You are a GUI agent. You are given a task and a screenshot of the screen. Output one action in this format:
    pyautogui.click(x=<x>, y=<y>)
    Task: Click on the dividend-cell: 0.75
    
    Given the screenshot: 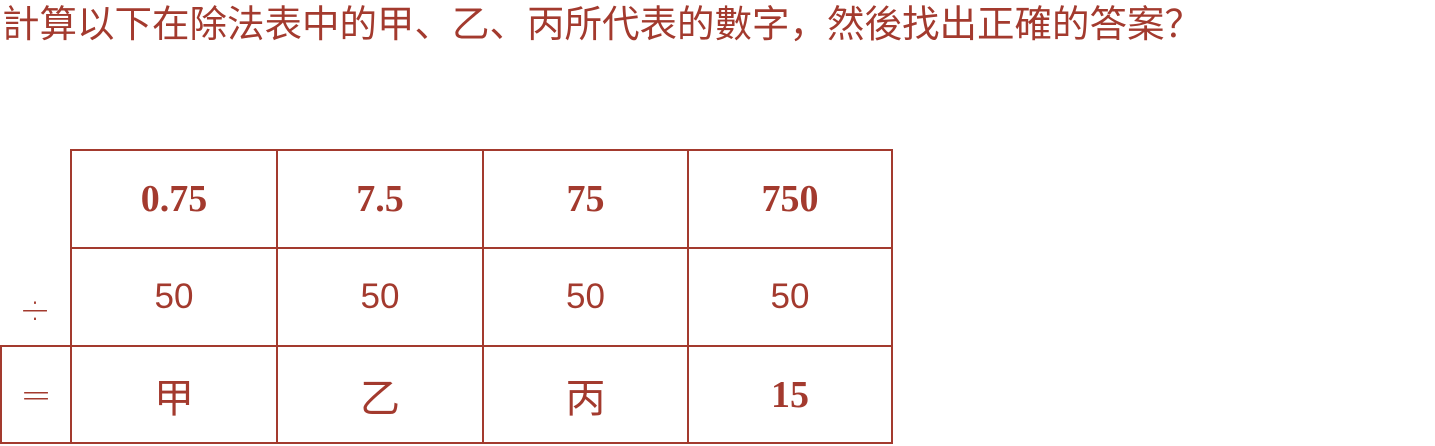 What is the action you would take?
    pyautogui.click(x=174, y=199)
    